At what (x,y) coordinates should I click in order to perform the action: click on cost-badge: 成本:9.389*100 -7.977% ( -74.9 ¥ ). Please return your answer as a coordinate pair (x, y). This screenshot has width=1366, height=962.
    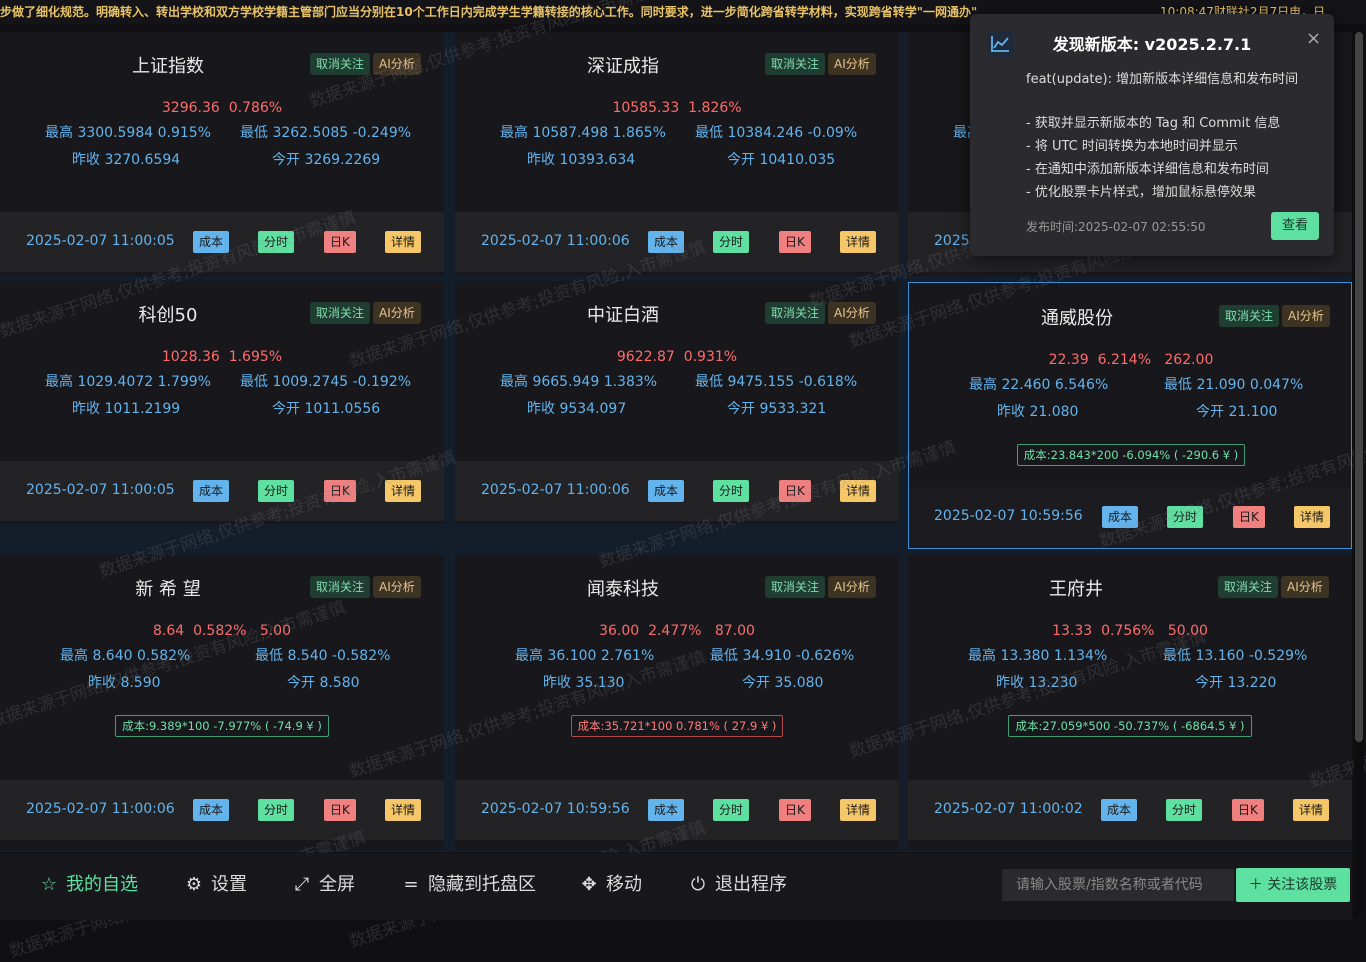
    Looking at the image, I should click on (222, 726).